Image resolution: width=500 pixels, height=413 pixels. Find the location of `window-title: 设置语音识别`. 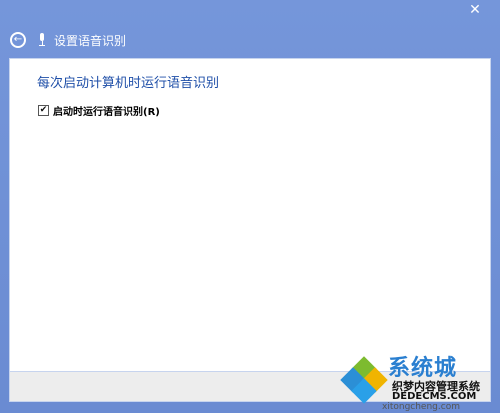

window-title: 设置语音识别 is located at coordinates (90, 40).